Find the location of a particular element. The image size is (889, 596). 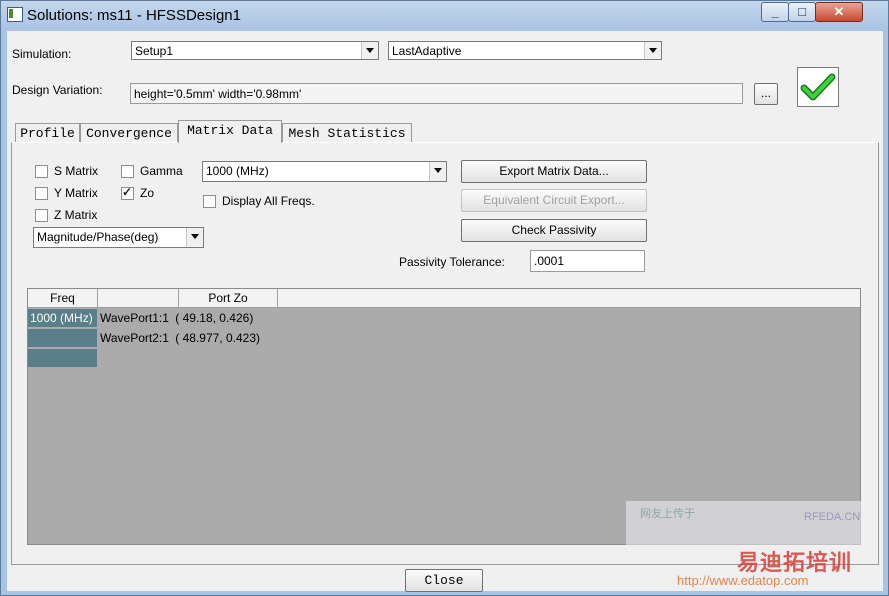

tab-profile: Profile is located at coordinates (47, 132).